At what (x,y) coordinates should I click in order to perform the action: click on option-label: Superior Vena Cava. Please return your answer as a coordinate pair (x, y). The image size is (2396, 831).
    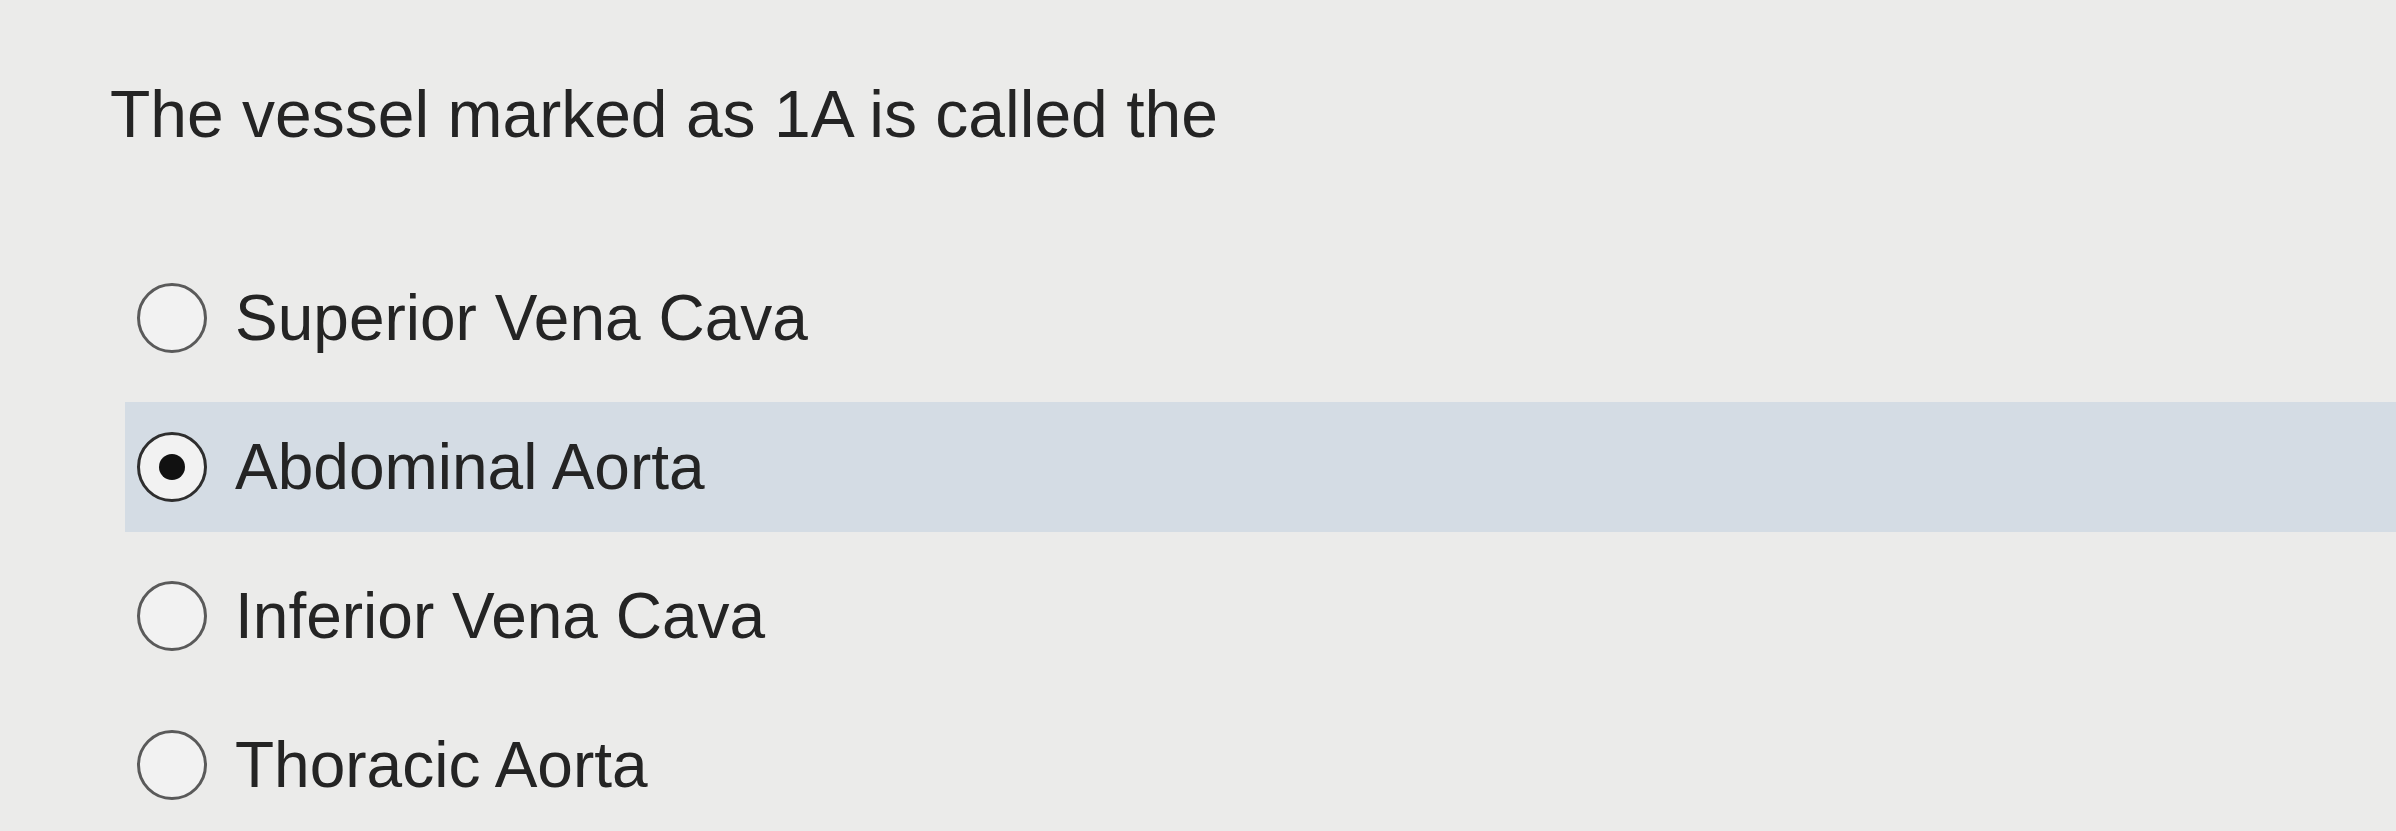
    Looking at the image, I should click on (521, 318).